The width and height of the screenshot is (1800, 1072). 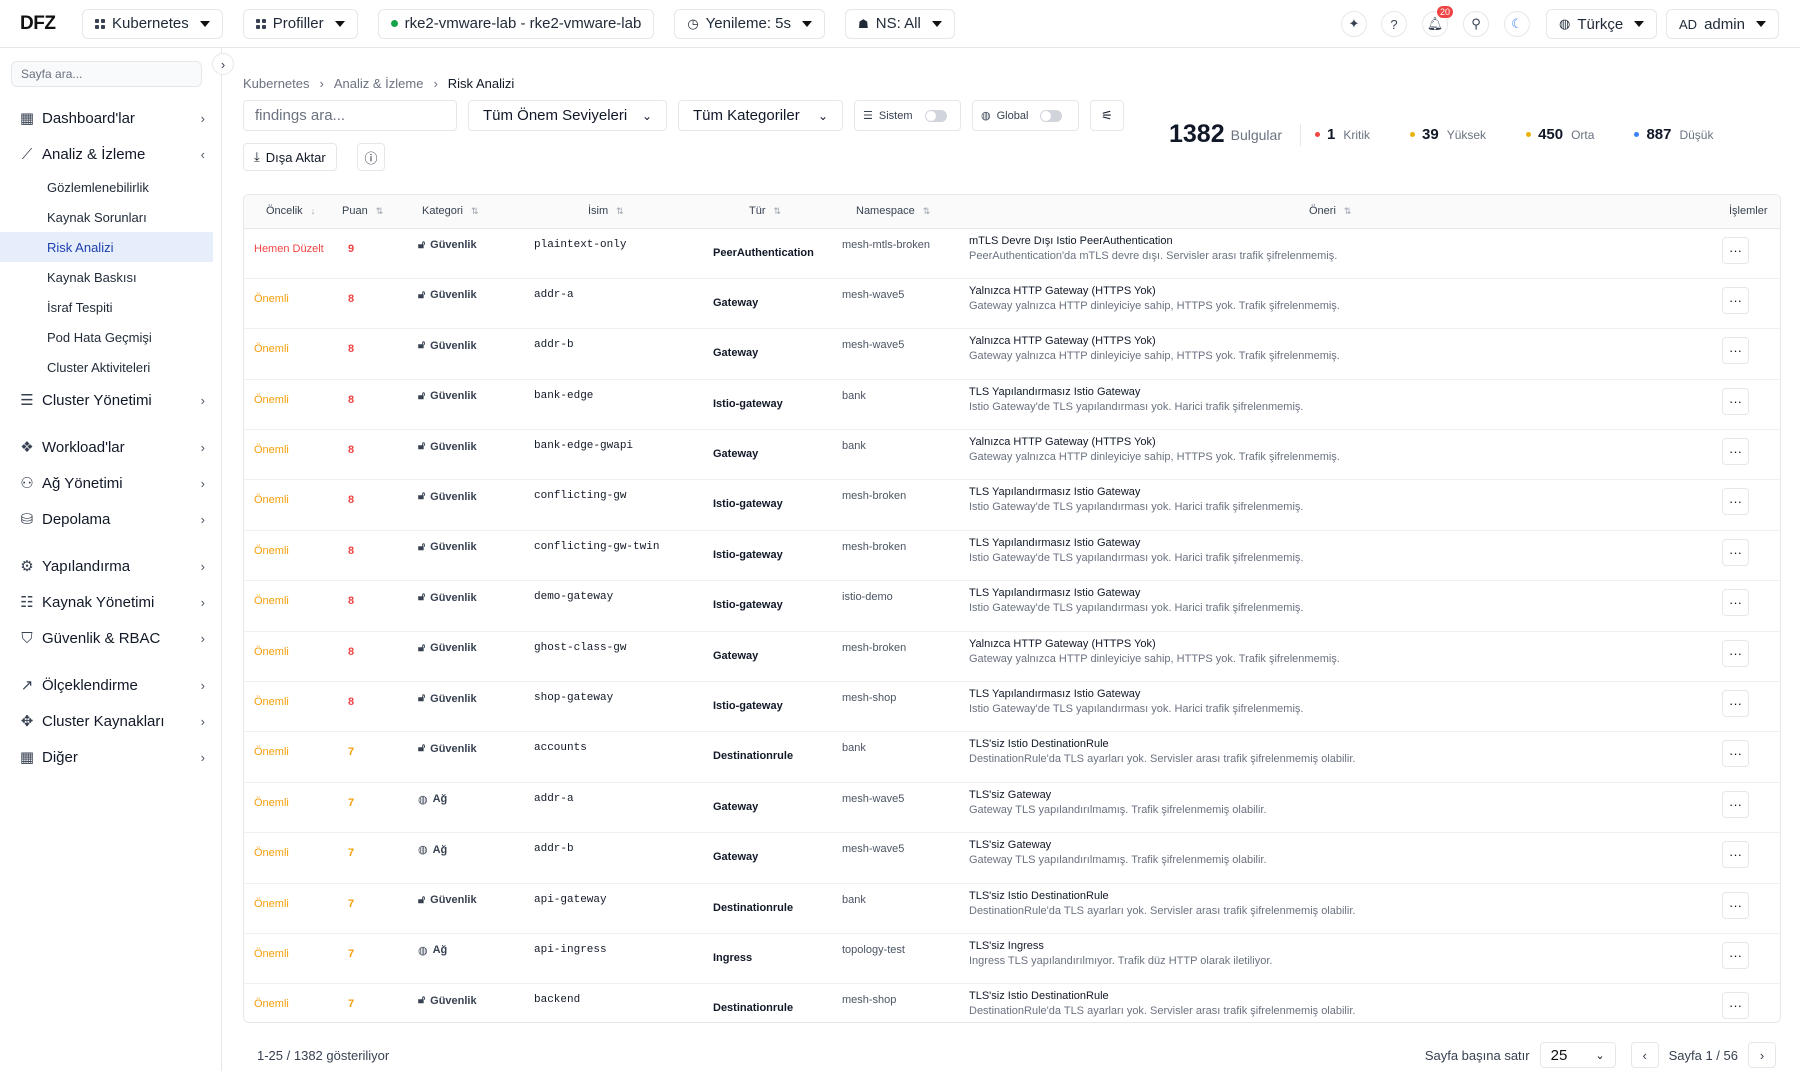 What do you see at coordinates (106, 638) in the screenshot?
I see `sidebar-item-security-rbac: ⛉ Güvenlik & RBAC ›` at bounding box center [106, 638].